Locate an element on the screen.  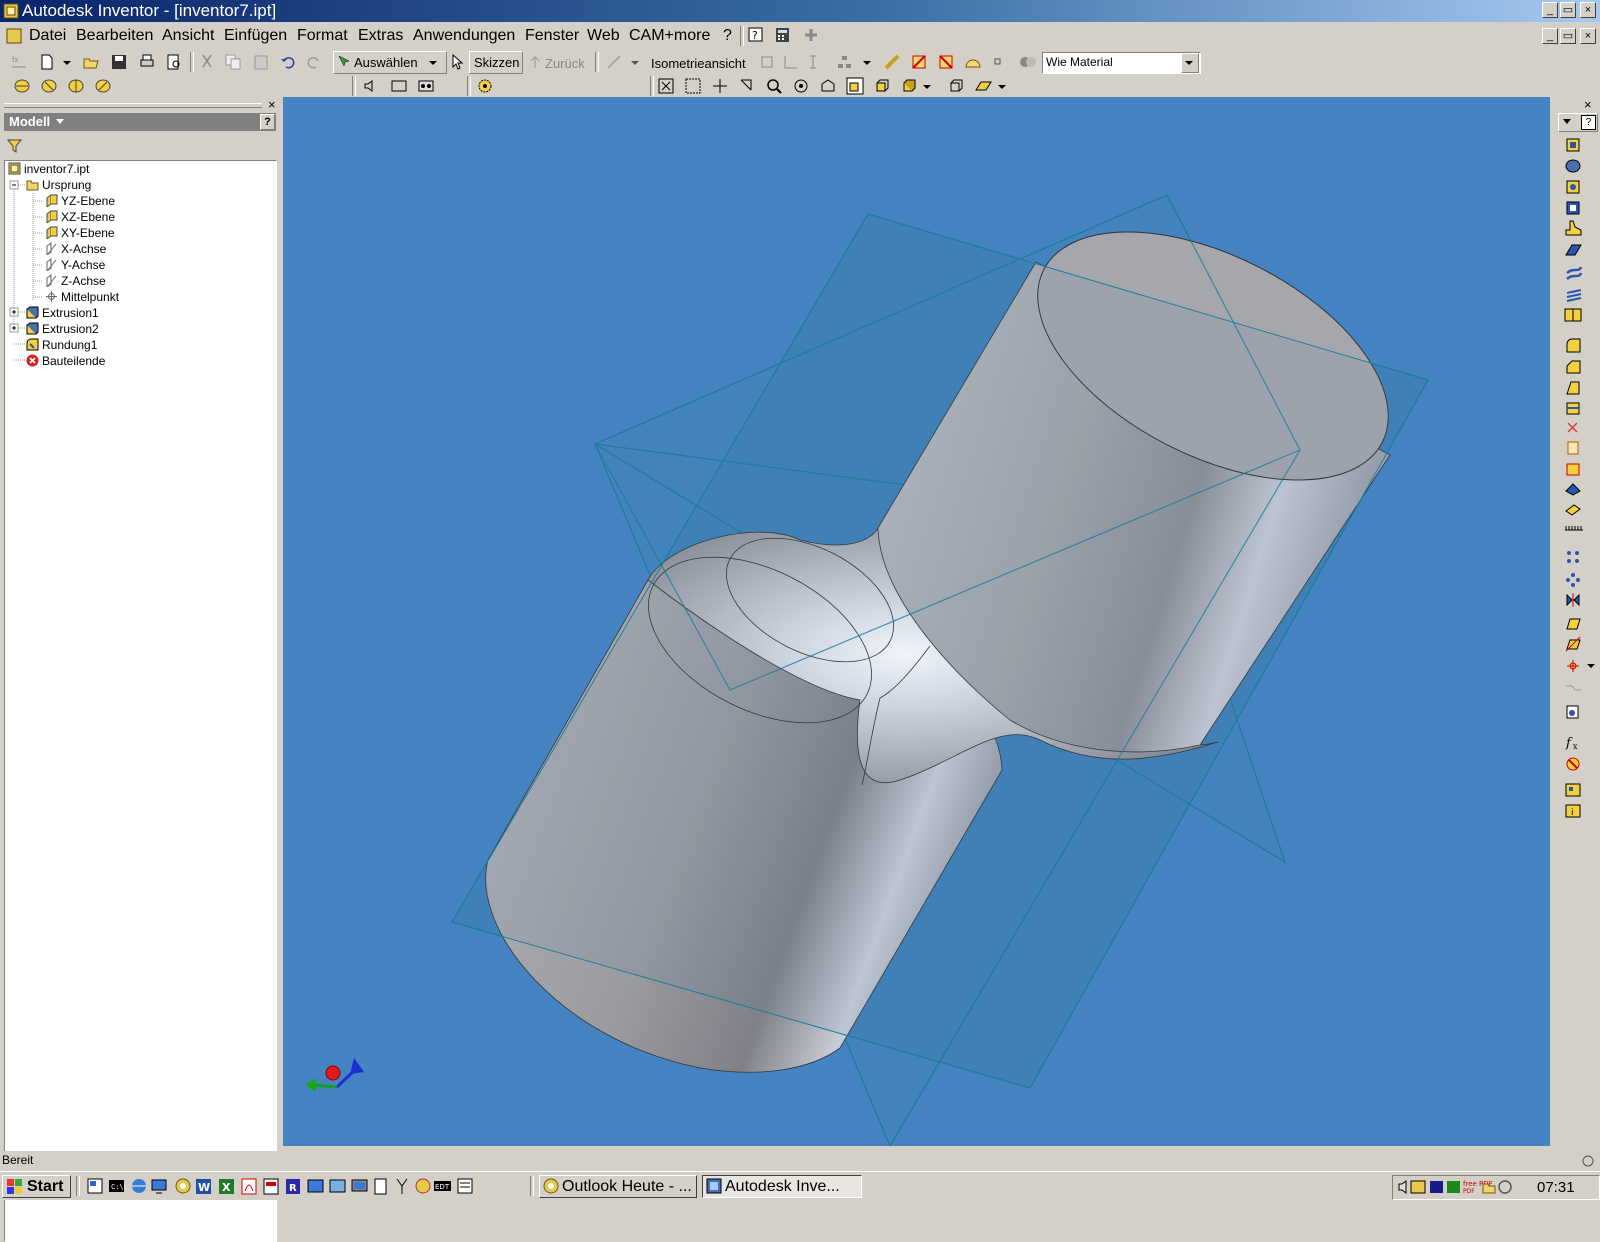
rectangle-icon is located at coordinates (767, 62).